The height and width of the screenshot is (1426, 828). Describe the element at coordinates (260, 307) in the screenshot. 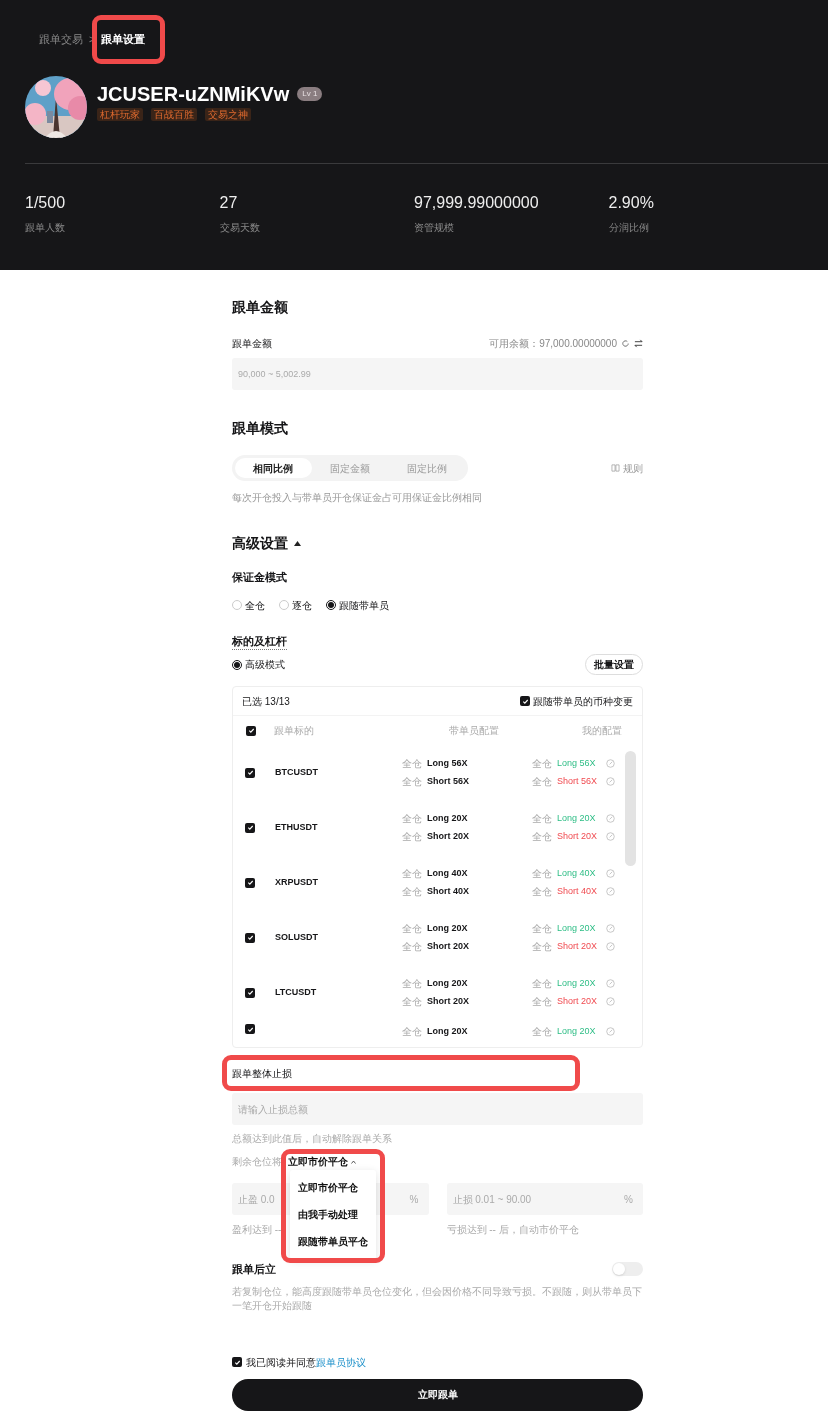

I see `section-title: 跟单金额` at that location.